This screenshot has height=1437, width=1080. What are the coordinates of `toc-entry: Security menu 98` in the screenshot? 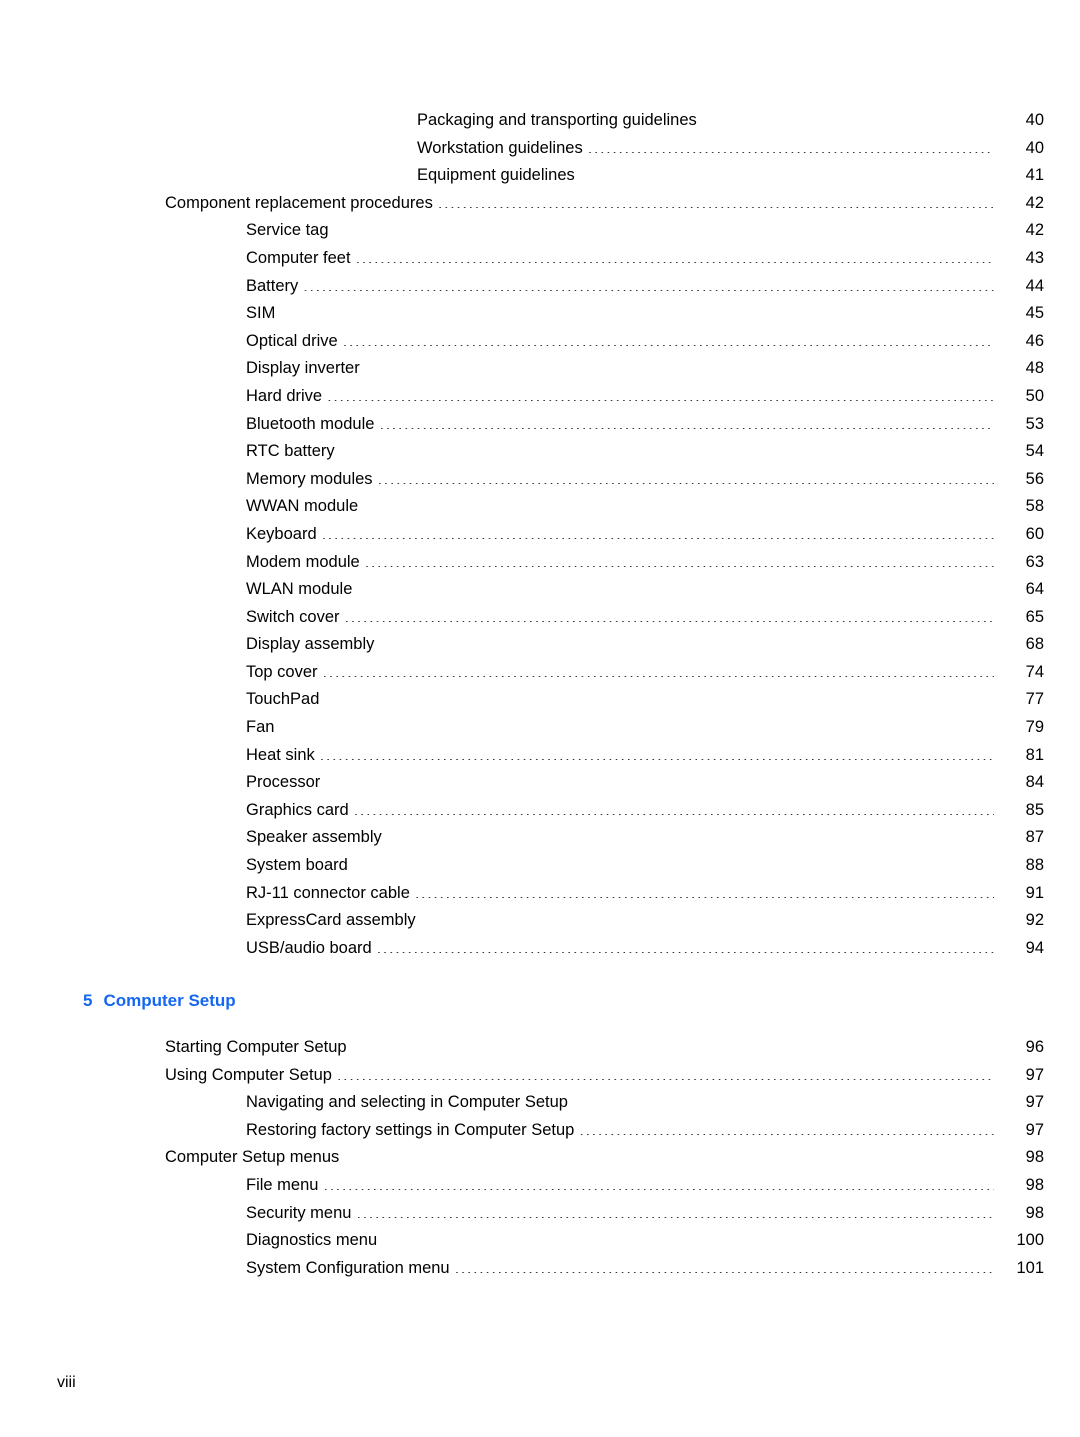 It's located at (540, 1214).